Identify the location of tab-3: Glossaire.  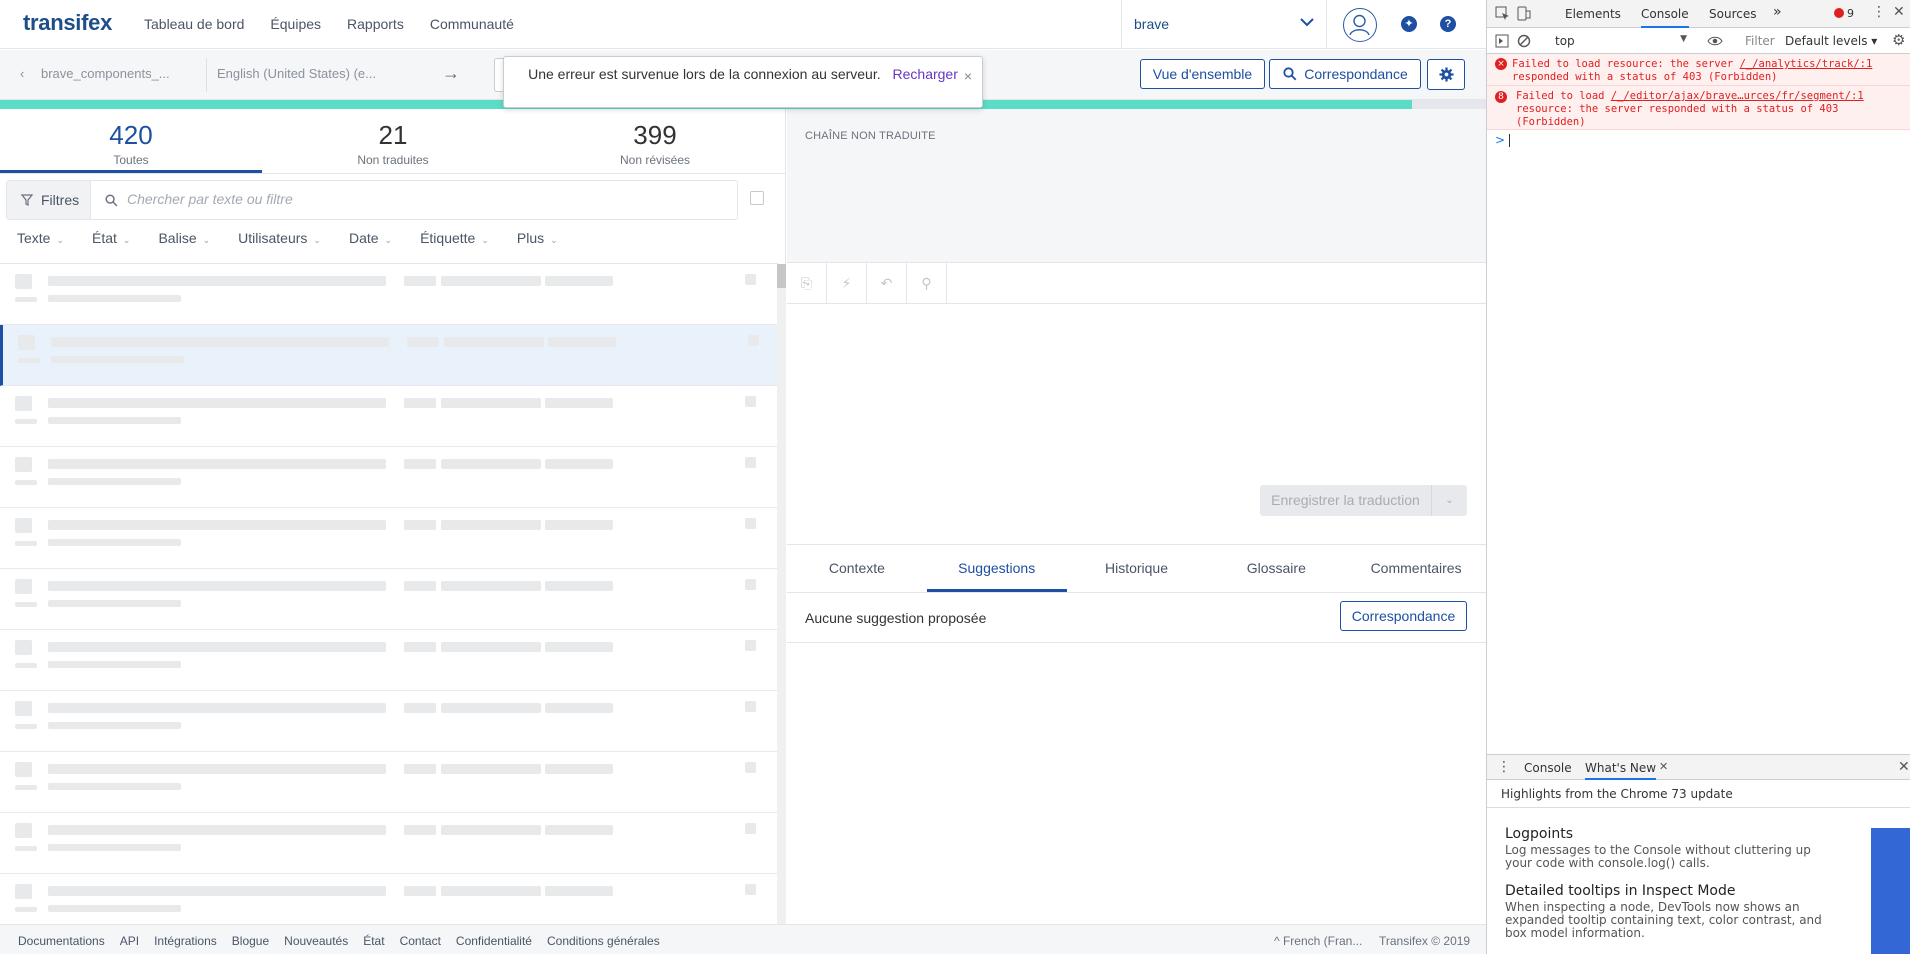
(1276, 568).